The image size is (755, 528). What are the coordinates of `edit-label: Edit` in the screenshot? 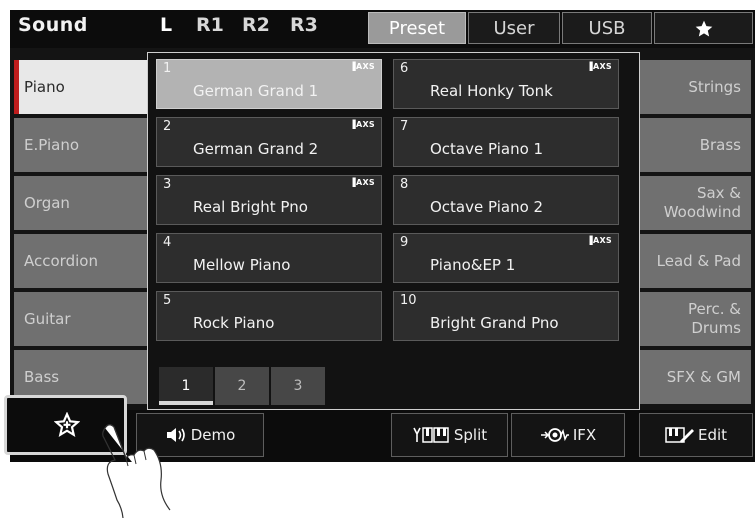 It's located at (712, 435).